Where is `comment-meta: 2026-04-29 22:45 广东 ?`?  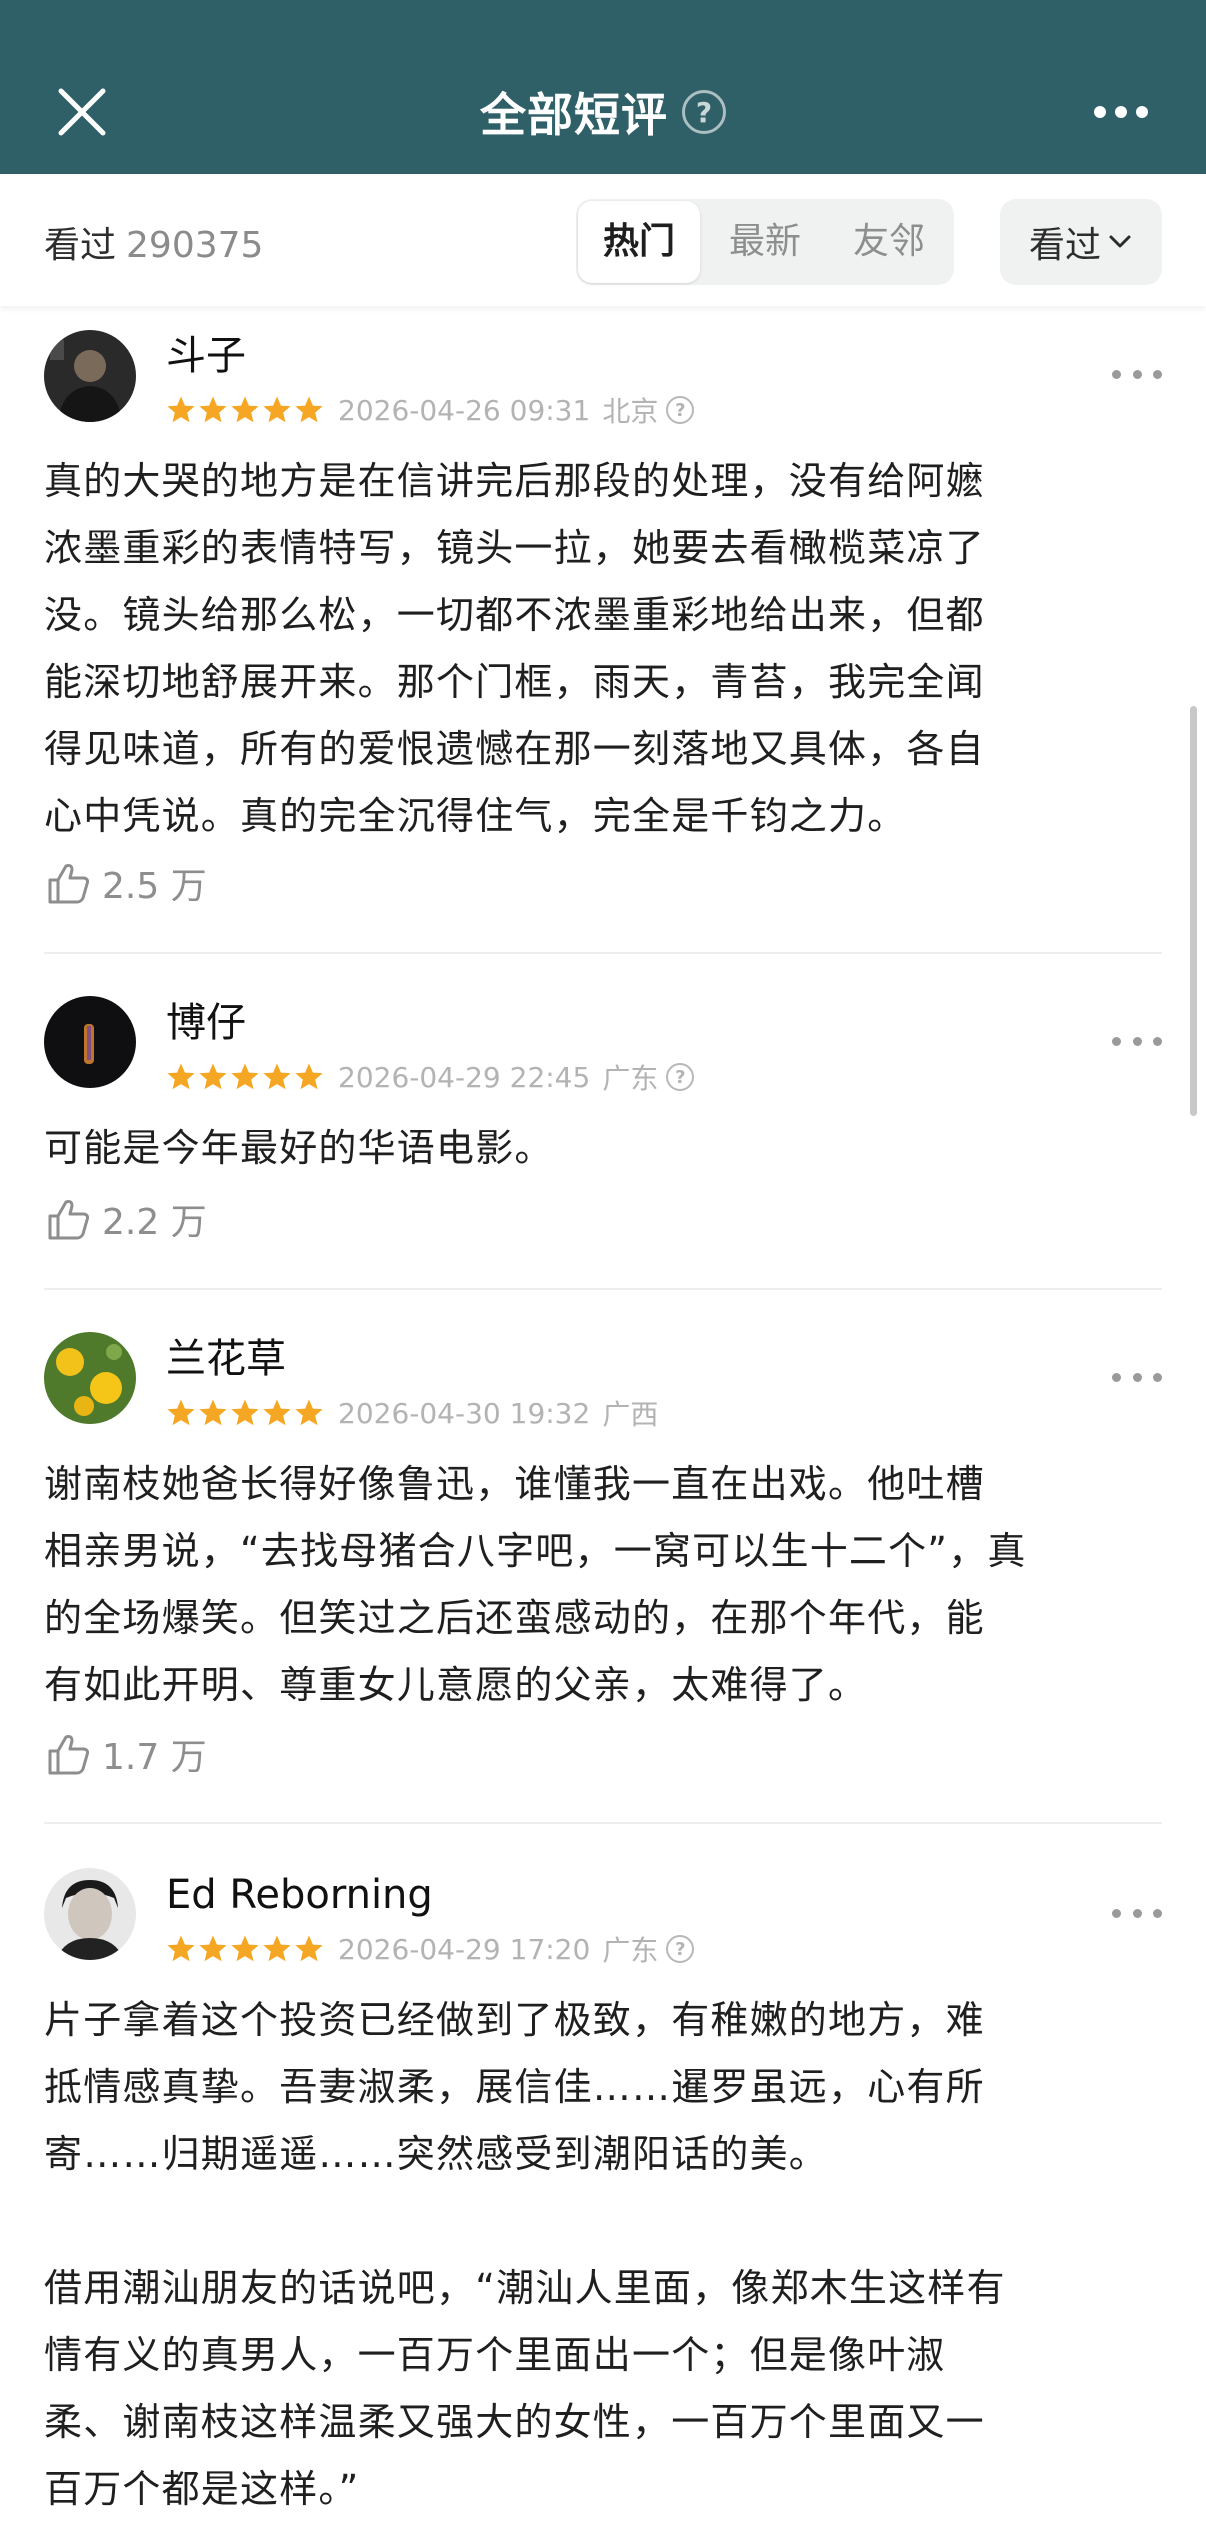
comment-meta: 2026-04-29 22:45 广东 ? is located at coordinates (430, 1077).